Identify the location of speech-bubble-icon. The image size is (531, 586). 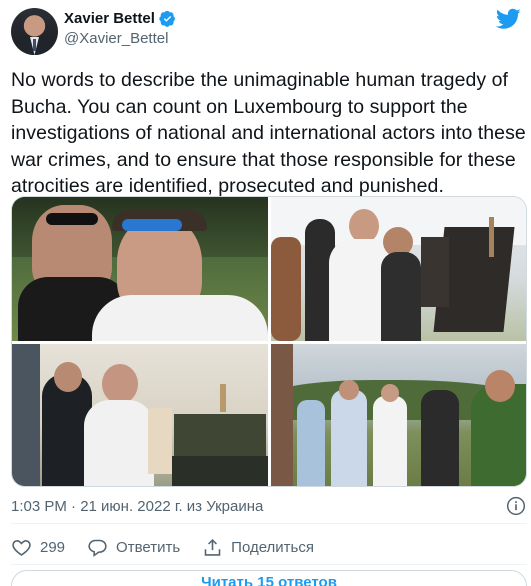
(97, 548).